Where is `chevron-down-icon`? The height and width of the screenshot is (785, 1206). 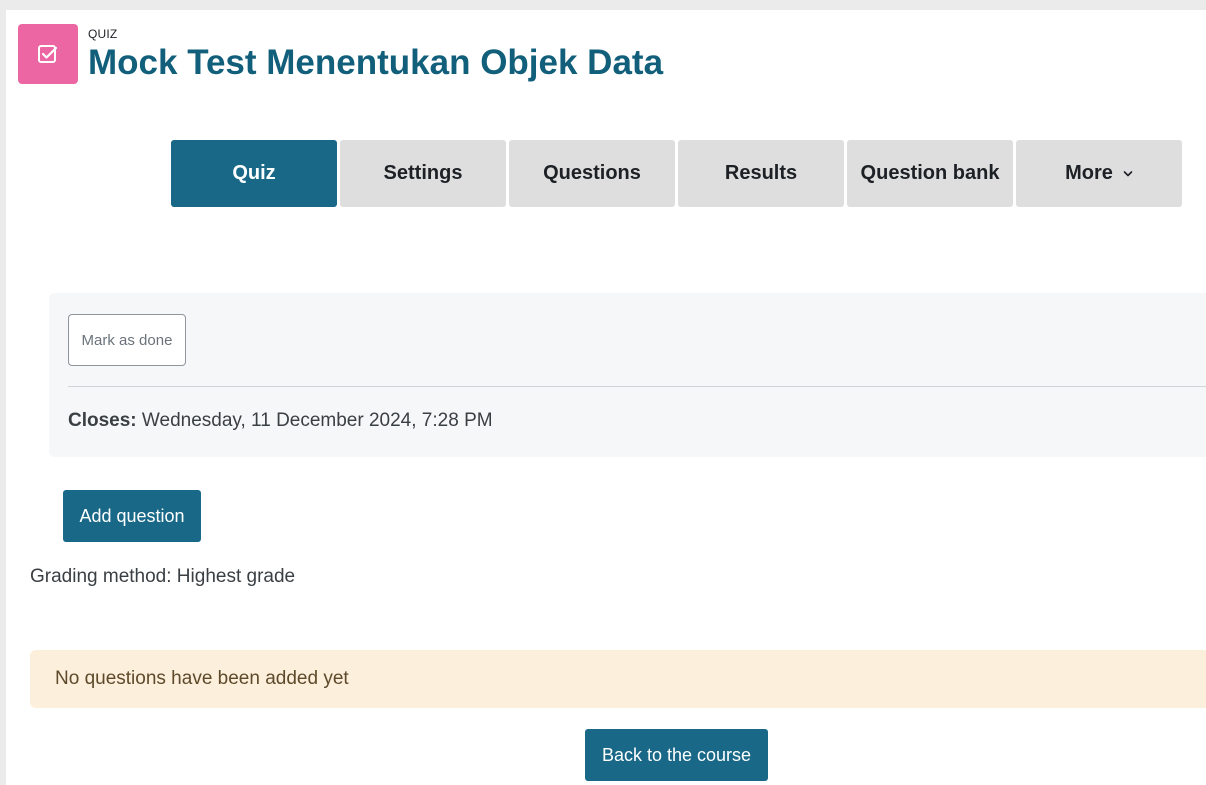
chevron-down-icon is located at coordinates (1128, 174).